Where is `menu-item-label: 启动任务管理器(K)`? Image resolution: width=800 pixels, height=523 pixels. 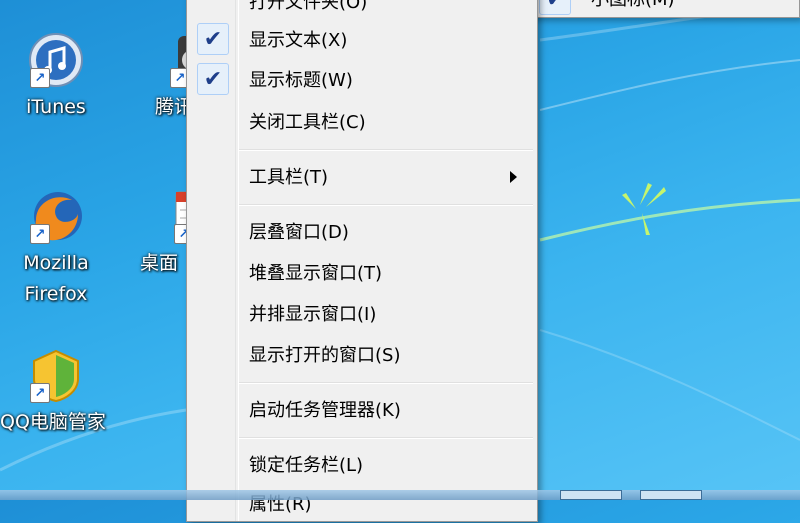
menu-item-label: 启动任务管理器(K) is located at coordinates (325, 410).